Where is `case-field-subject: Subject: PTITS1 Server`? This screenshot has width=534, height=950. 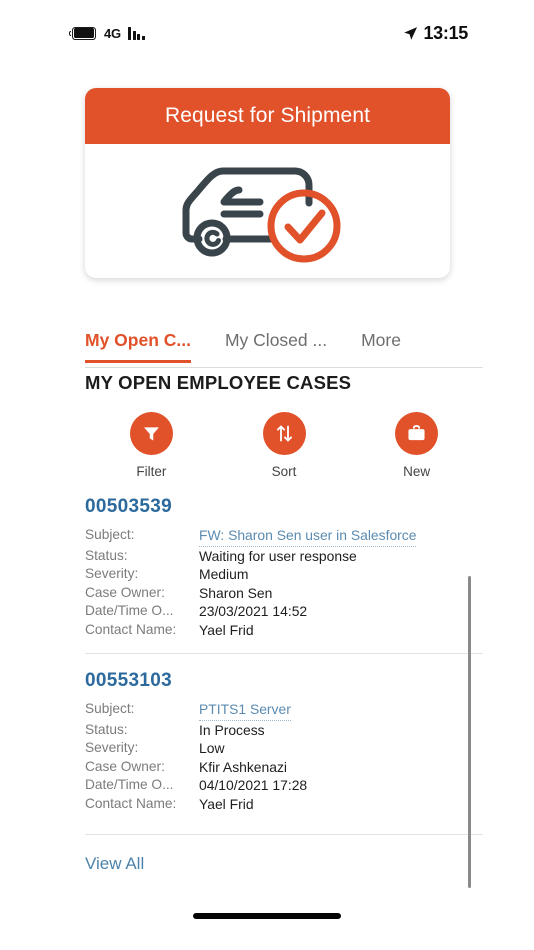
case-field-subject: Subject: PTITS1 Server is located at coordinates (284, 710).